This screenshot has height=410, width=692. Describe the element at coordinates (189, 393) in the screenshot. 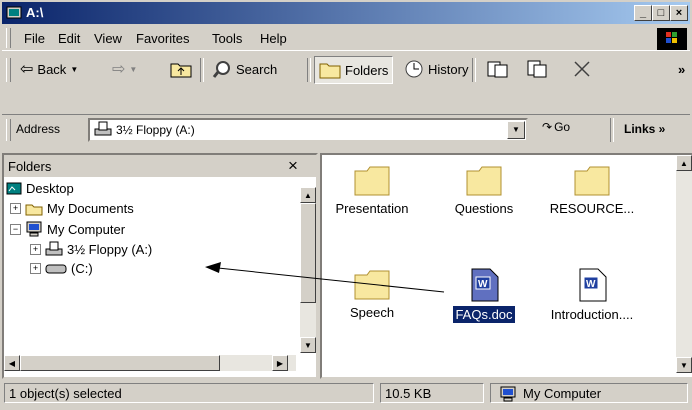

I see `status-selection: 1 object(s) selected` at that location.